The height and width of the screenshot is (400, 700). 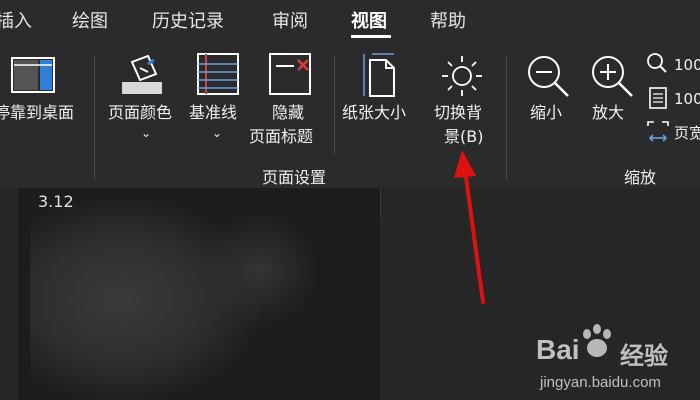 I want to click on hide-page-title-label-2: 页面标题, so click(x=281, y=136).